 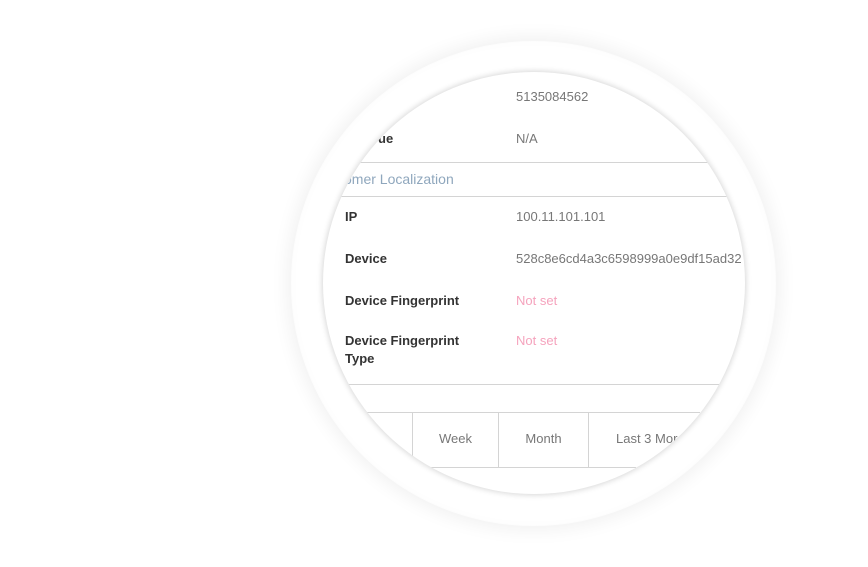 I want to click on tab-separator, so click(x=588, y=439).